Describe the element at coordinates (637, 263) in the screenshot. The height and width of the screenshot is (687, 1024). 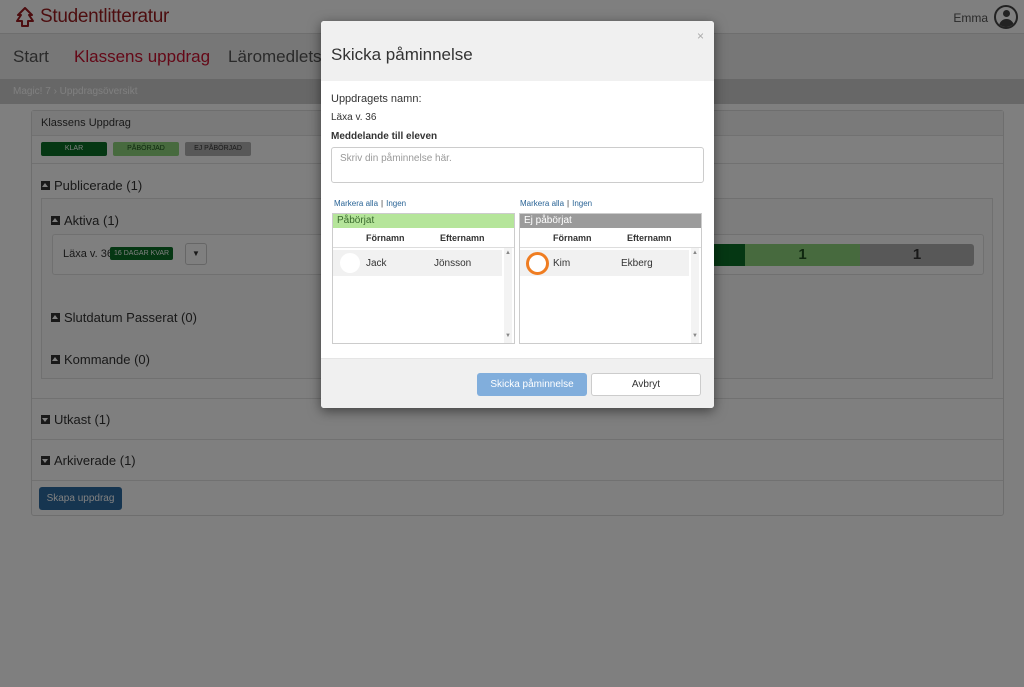
I see `student-last-name: Ekberg` at that location.